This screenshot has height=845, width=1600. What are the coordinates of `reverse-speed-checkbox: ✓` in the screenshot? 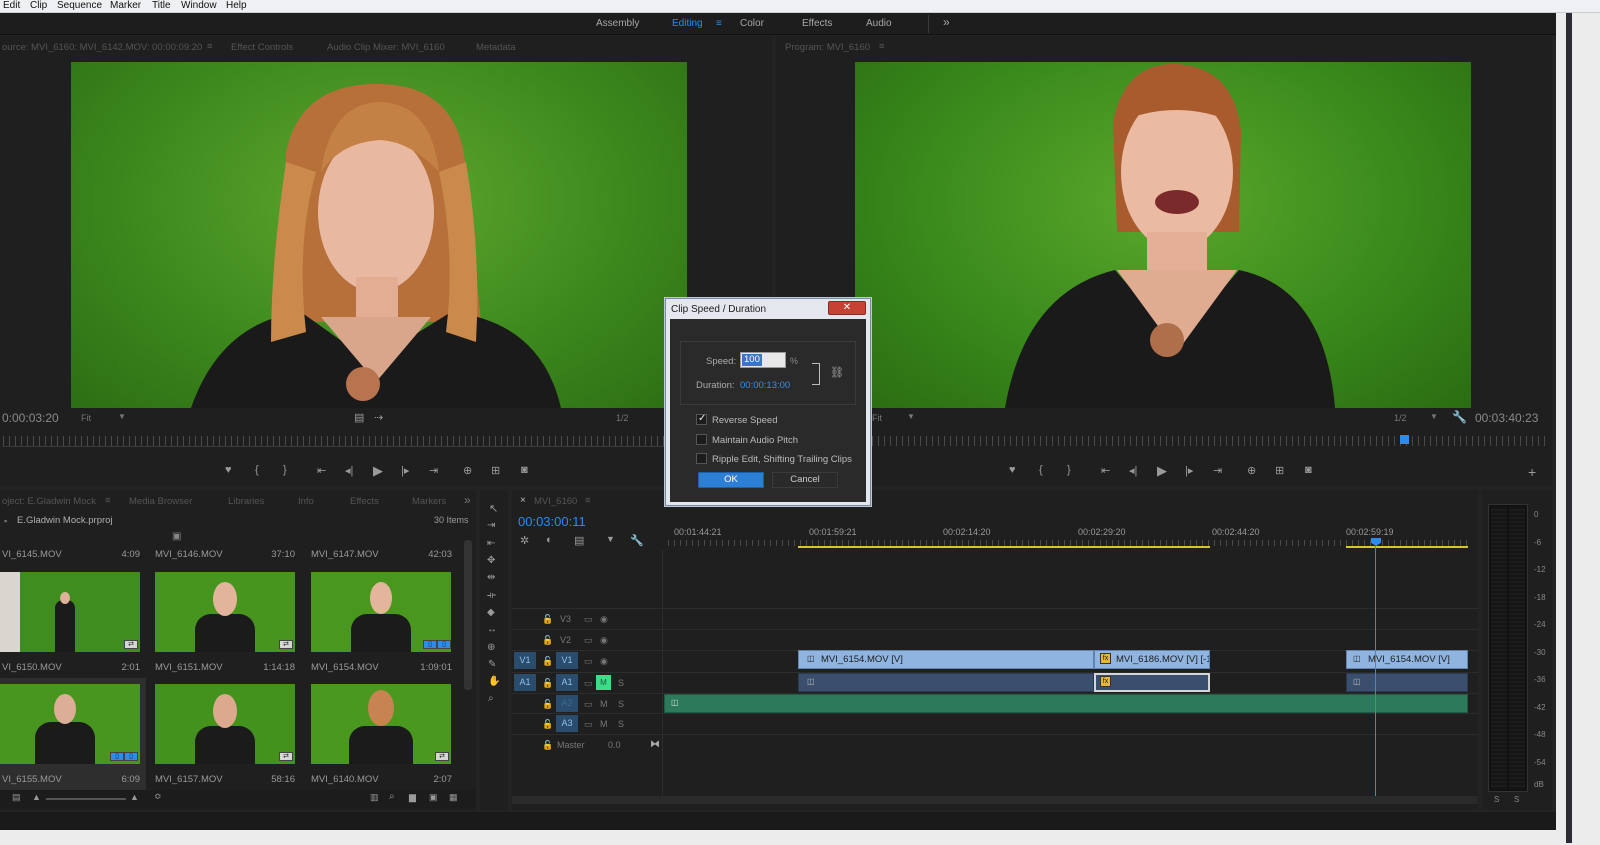 It's located at (701, 419).